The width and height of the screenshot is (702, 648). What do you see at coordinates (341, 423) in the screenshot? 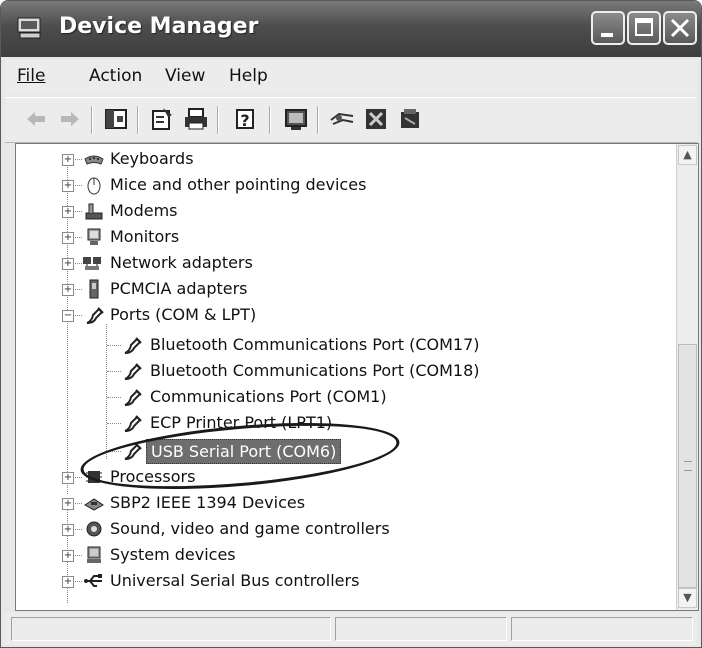
I see `tree-device-ecp-printer-lpt1: ECP Printer Port (LPT1)` at bounding box center [341, 423].